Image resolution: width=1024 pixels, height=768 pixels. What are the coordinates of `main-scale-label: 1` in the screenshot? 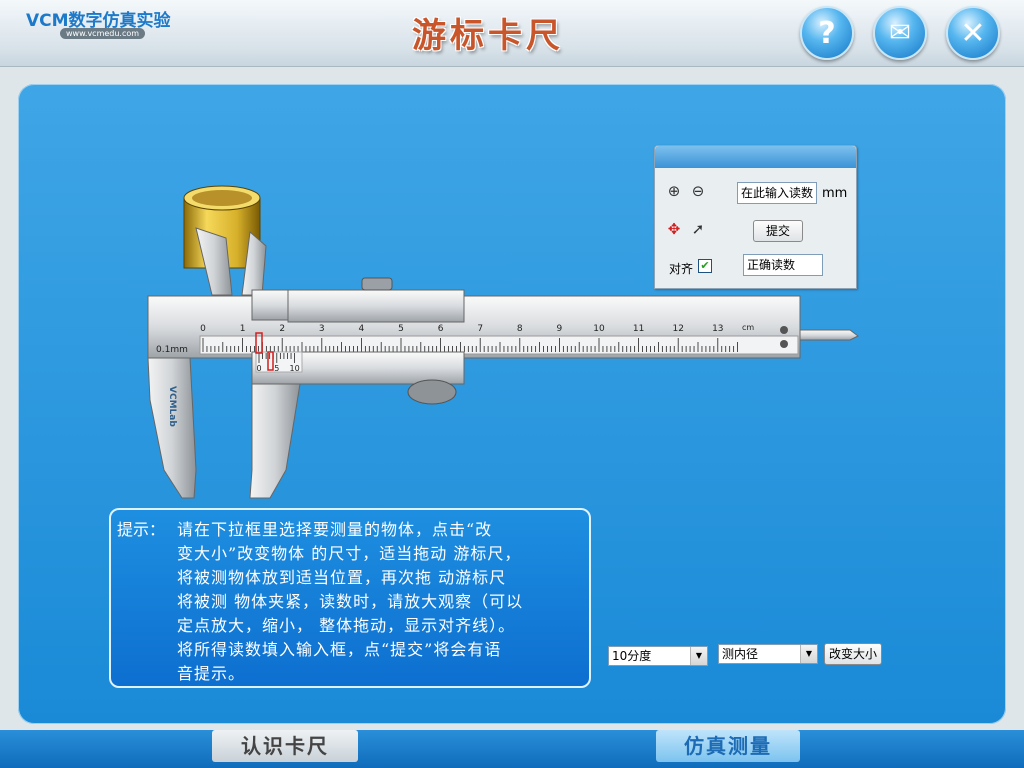 It's located at (243, 329).